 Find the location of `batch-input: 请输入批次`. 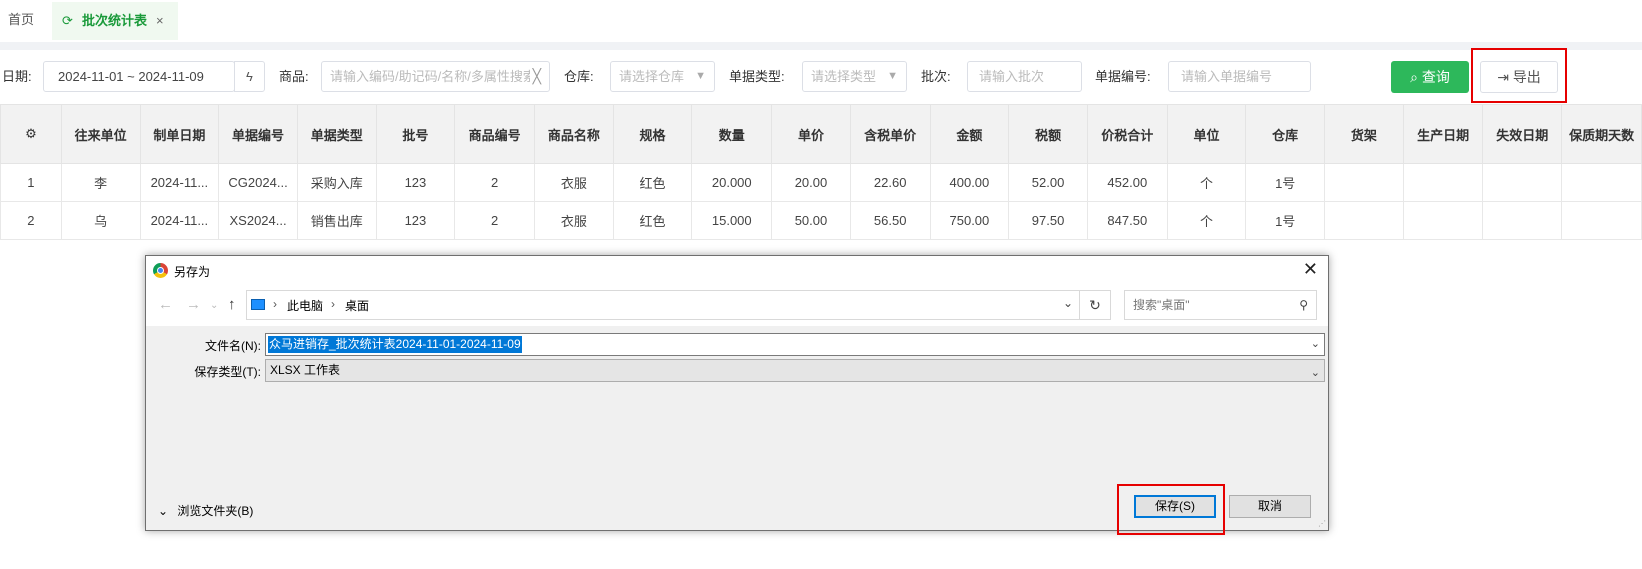

batch-input: 请输入批次 is located at coordinates (1024, 76).